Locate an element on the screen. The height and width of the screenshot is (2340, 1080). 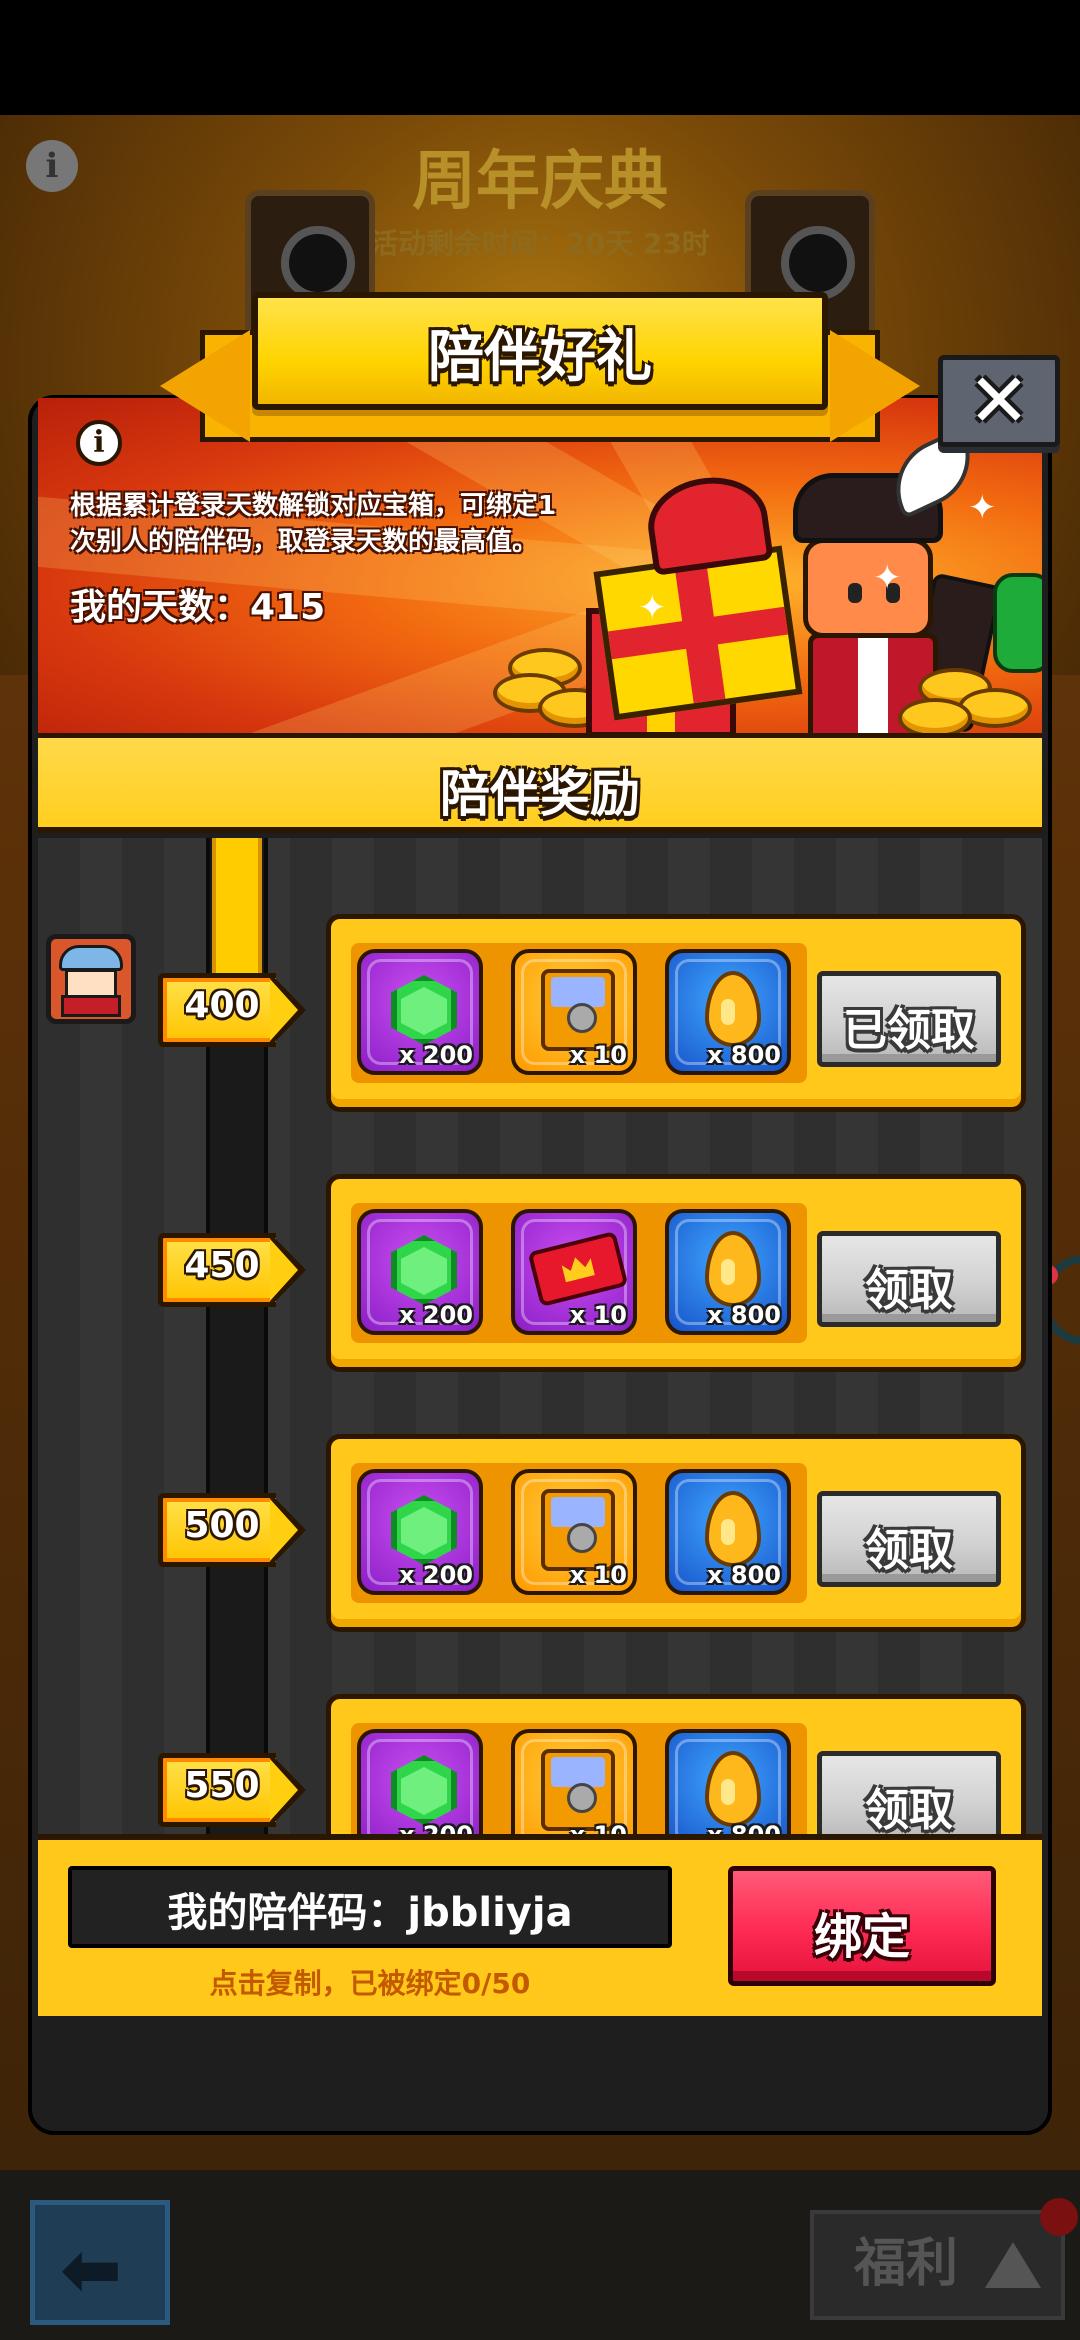
reward-tier-400: 400 x 200 x 10 x 800 已领取 is located at coordinates (540, 996).